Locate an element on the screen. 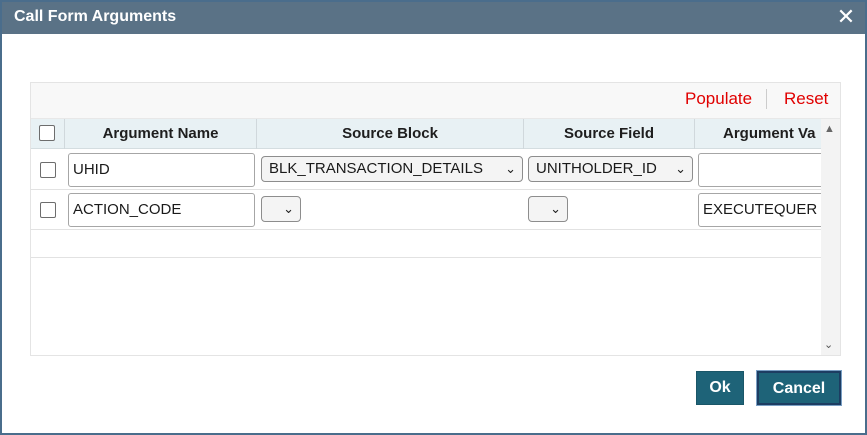  table-row: ACTION_CODE ⌄ ⌄ EXECUTEQUER is located at coordinates (429, 210).